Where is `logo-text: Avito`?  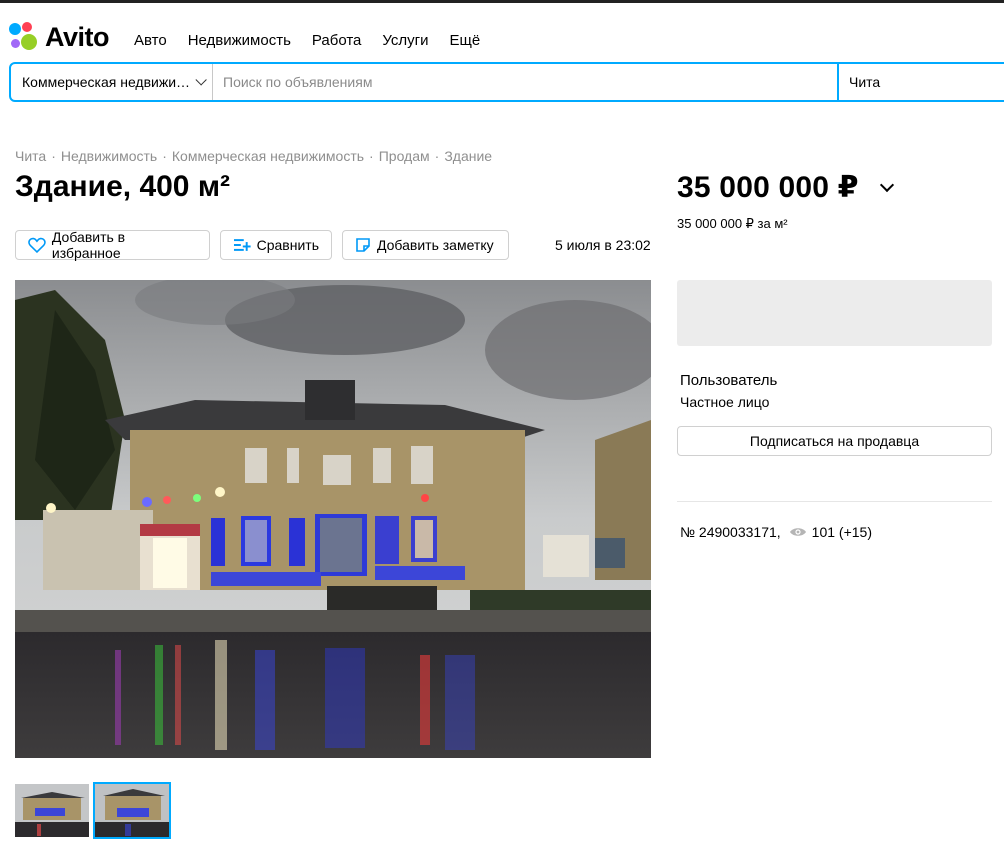
logo-text: Avito is located at coordinates (77, 36).